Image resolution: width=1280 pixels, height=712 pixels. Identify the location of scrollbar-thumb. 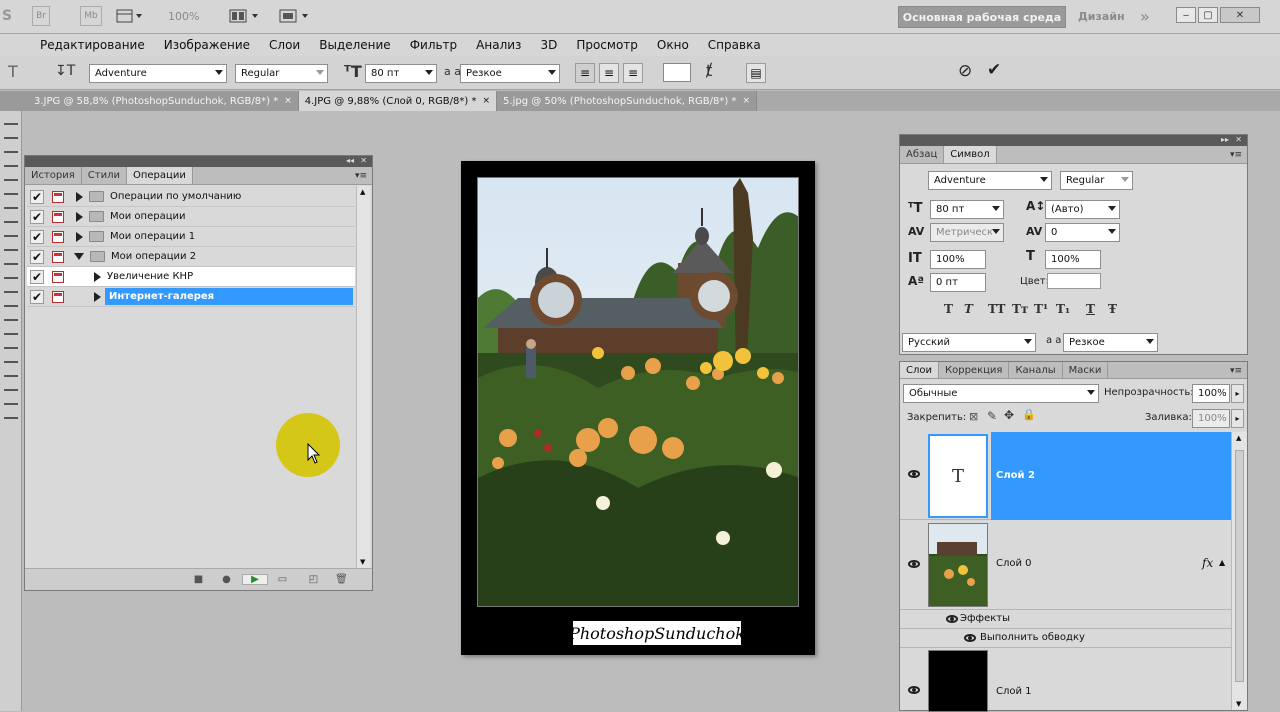
(1239, 566).